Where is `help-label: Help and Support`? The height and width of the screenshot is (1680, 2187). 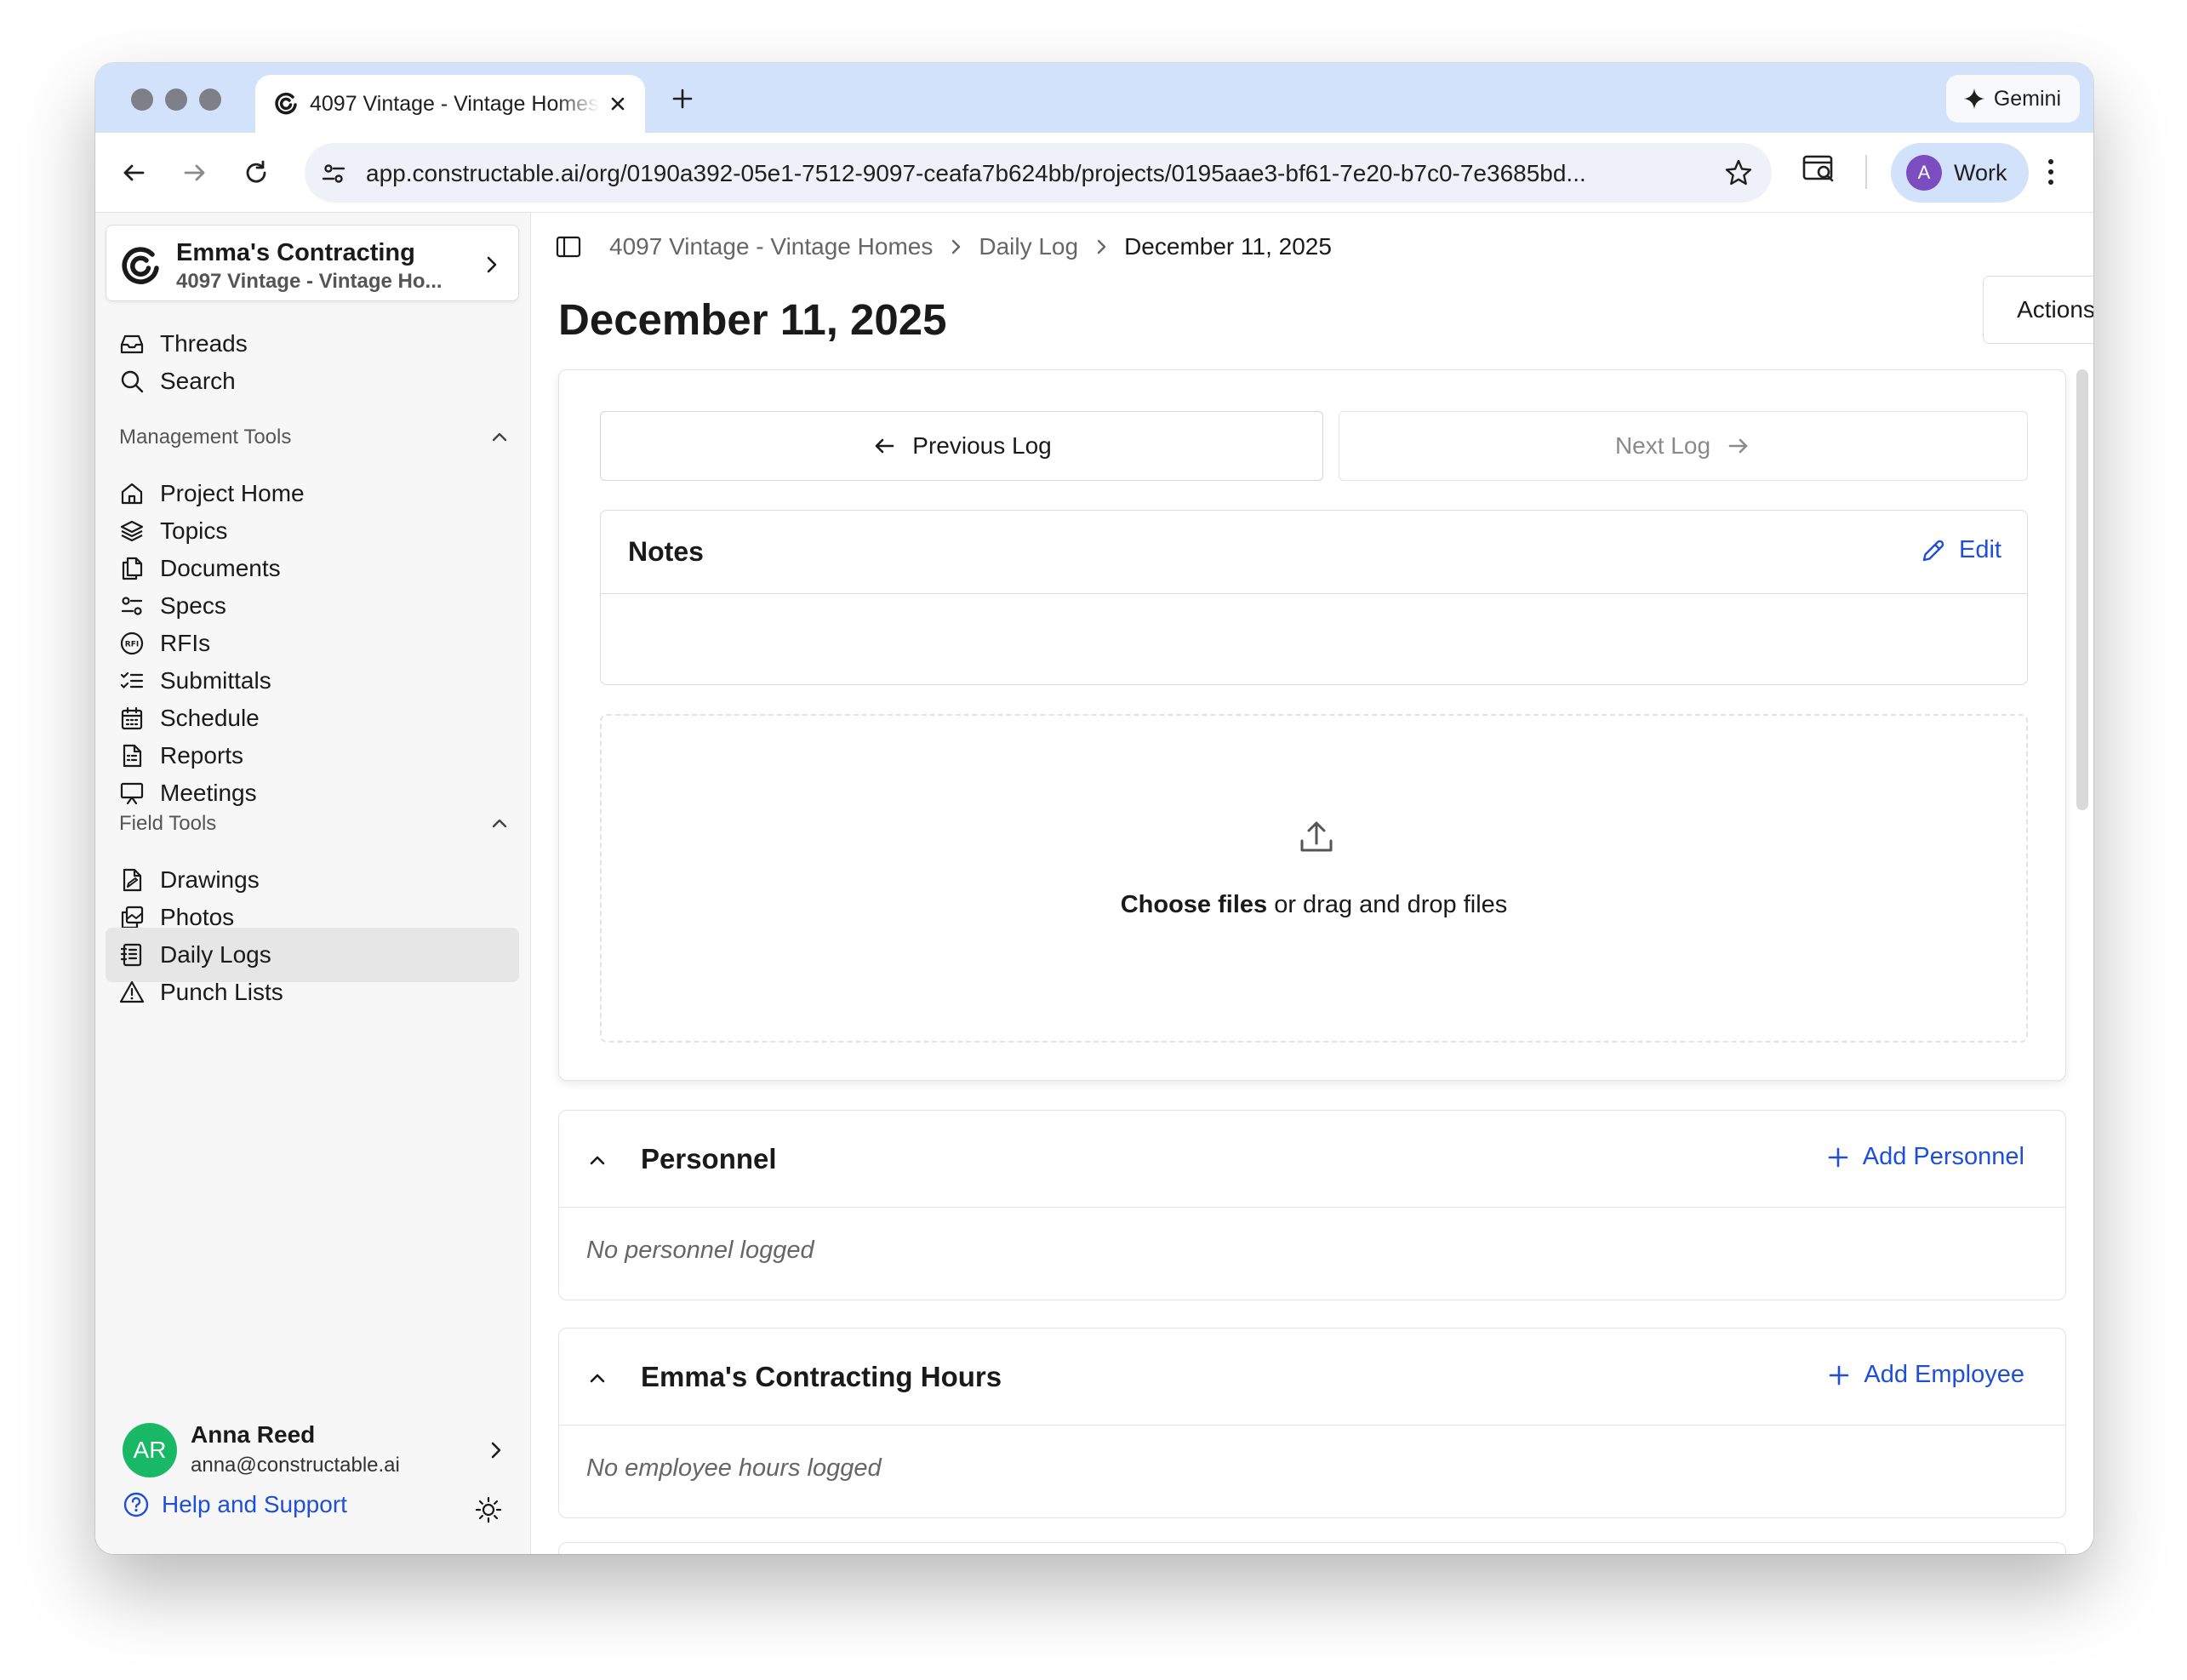
help-label: Help and Support is located at coordinates (254, 1504).